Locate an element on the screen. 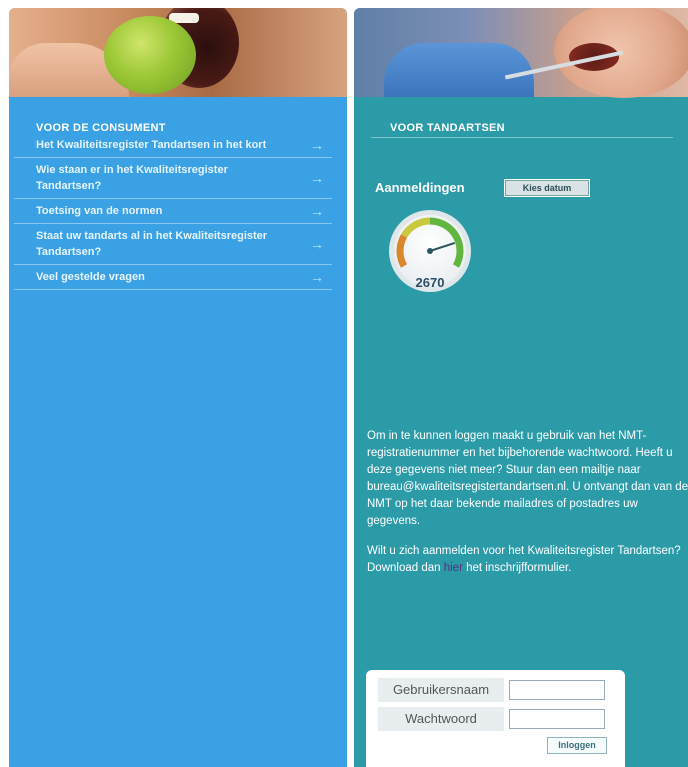  glove-shape is located at coordinates (459, 70).